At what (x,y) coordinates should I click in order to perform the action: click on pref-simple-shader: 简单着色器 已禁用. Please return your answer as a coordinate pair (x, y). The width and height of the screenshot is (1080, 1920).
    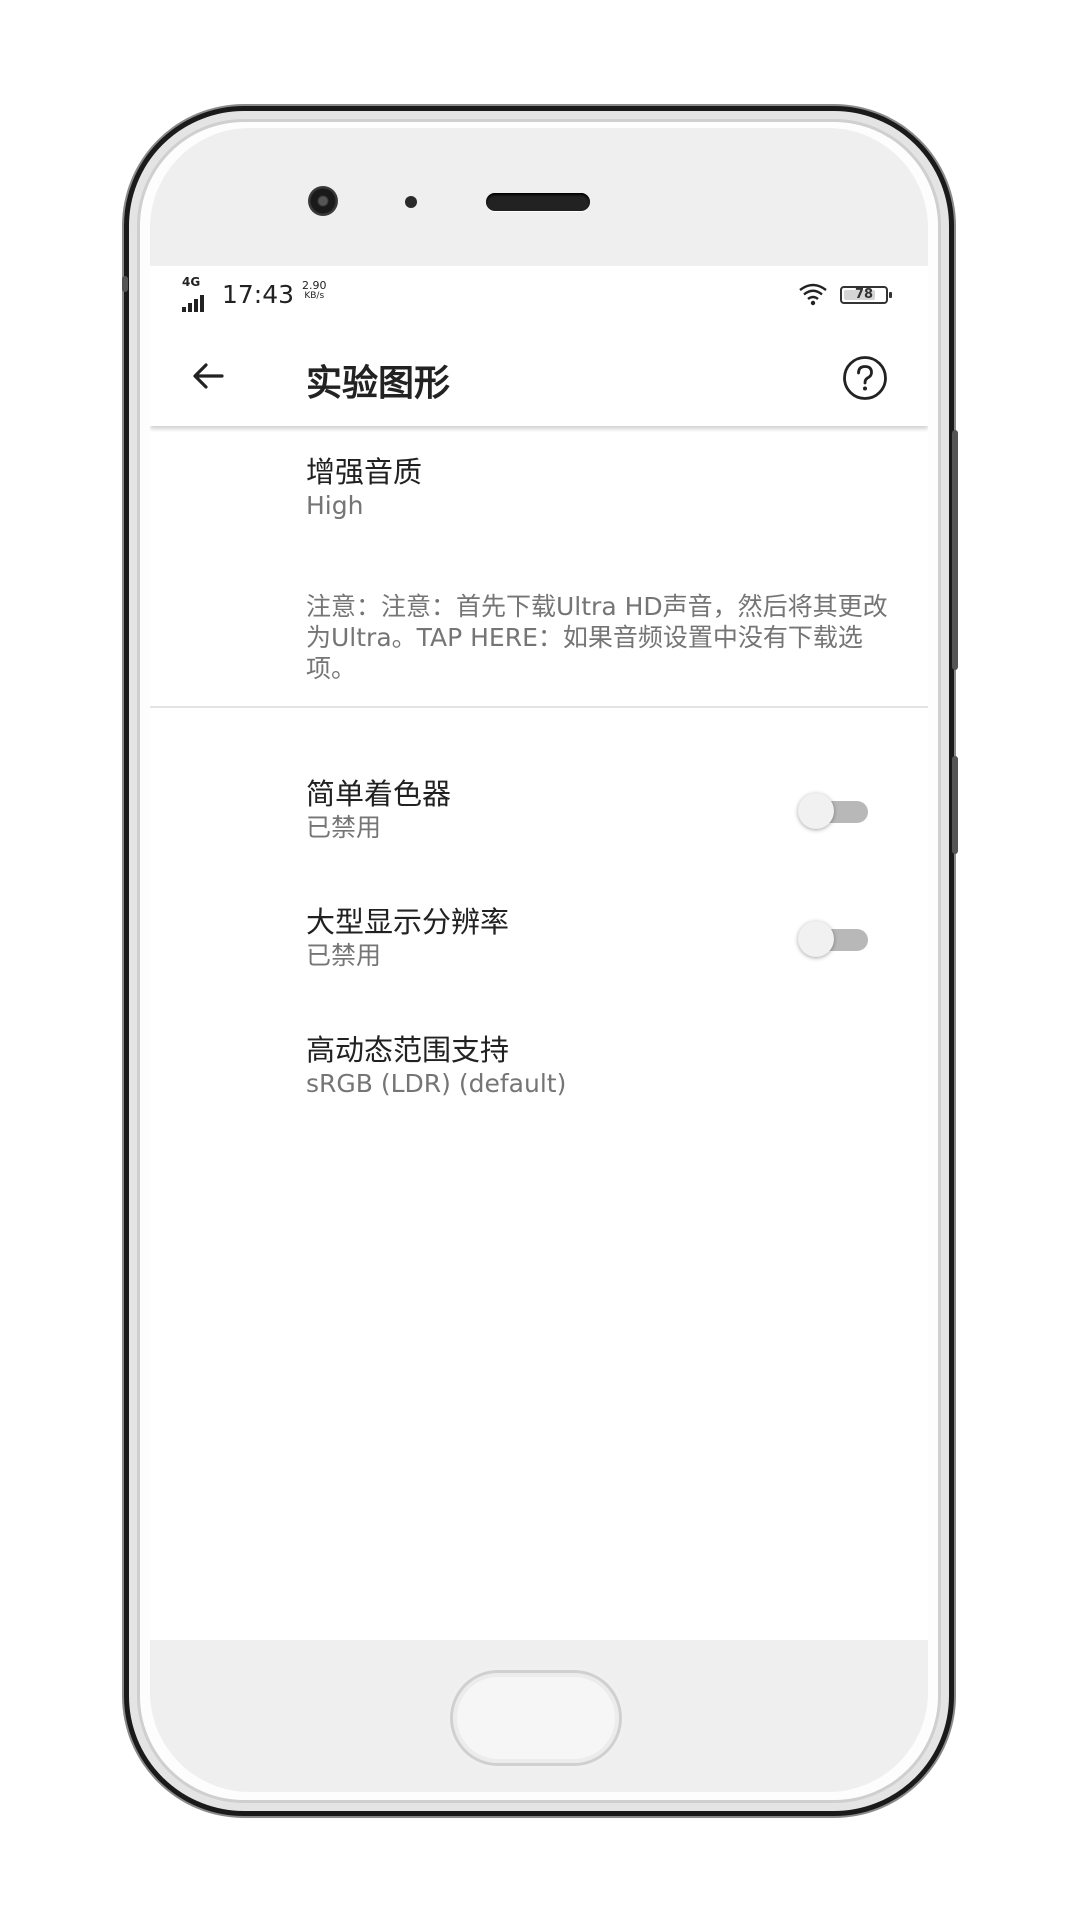
    Looking at the image, I should click on (586, 810).